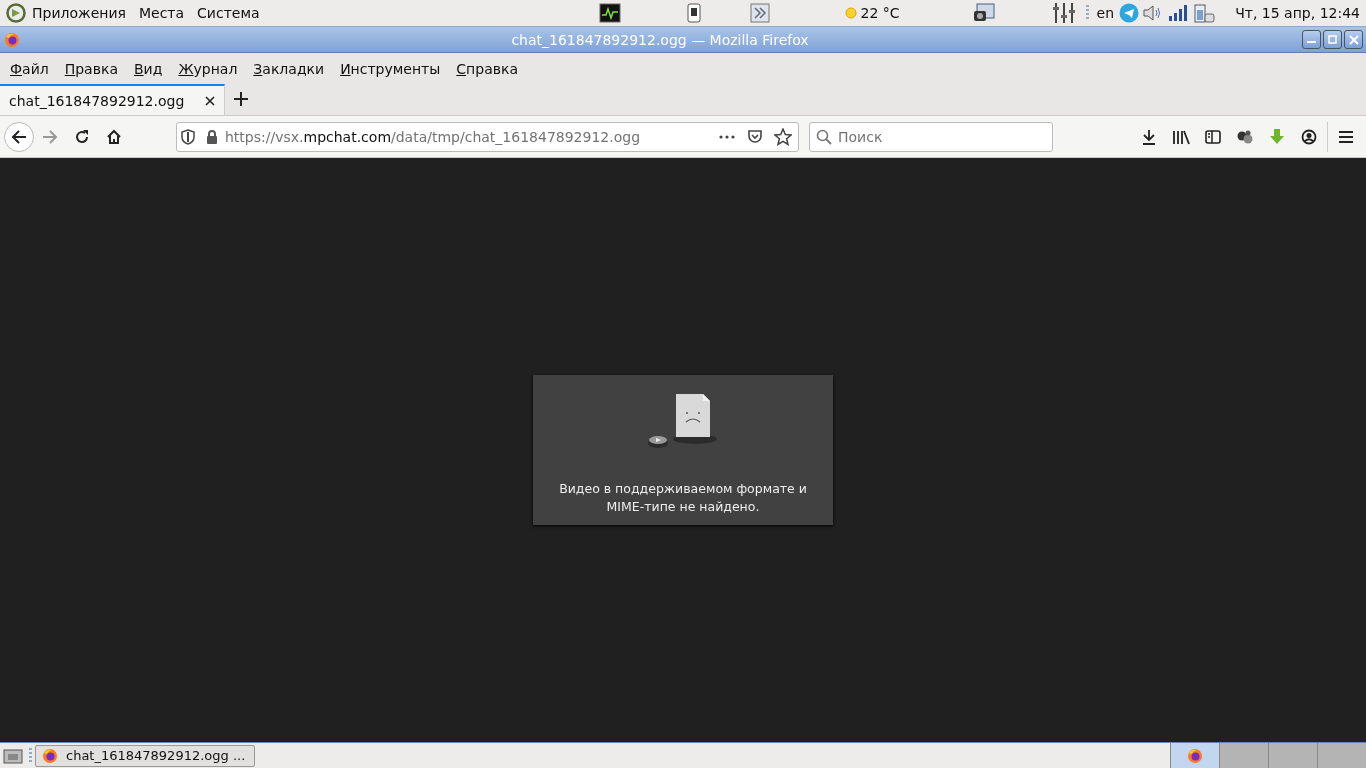 This screenshot has height=768, width=1366. Describe the element at coordinates (1297, 13) in the screenshot. I see `clock: Чт, 15 апр, 12:44` at that location.